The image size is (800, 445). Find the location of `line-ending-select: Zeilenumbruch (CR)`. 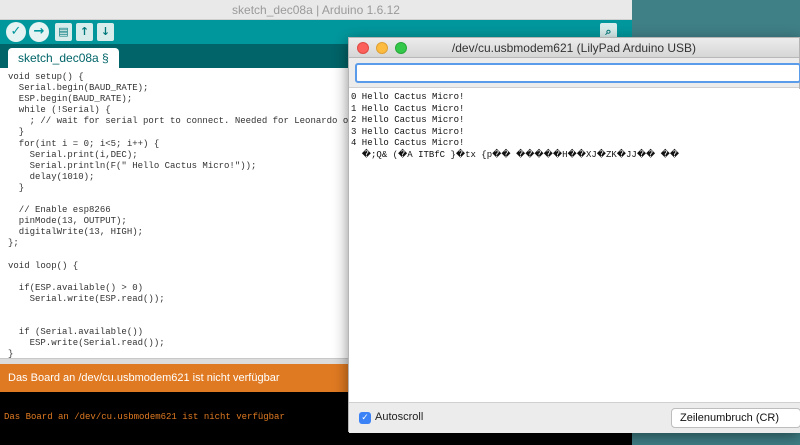

line-ending-select: Zeilenumbruch (CR) is located at coordinates (735, 418).